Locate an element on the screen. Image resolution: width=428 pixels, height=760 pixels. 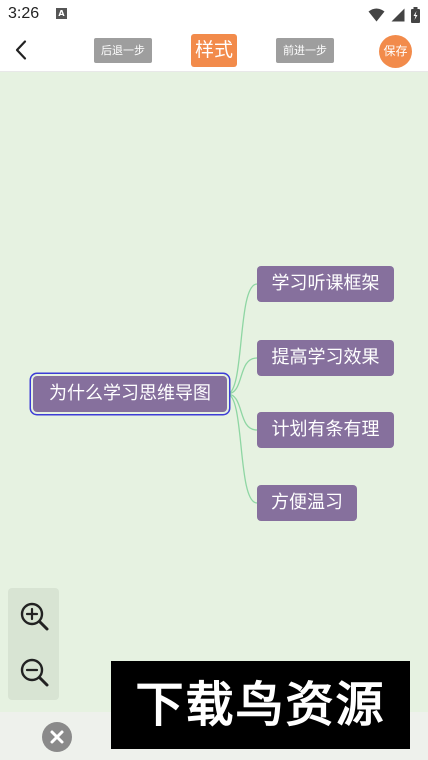
zoom-controls is located at coordinates (33, 644).